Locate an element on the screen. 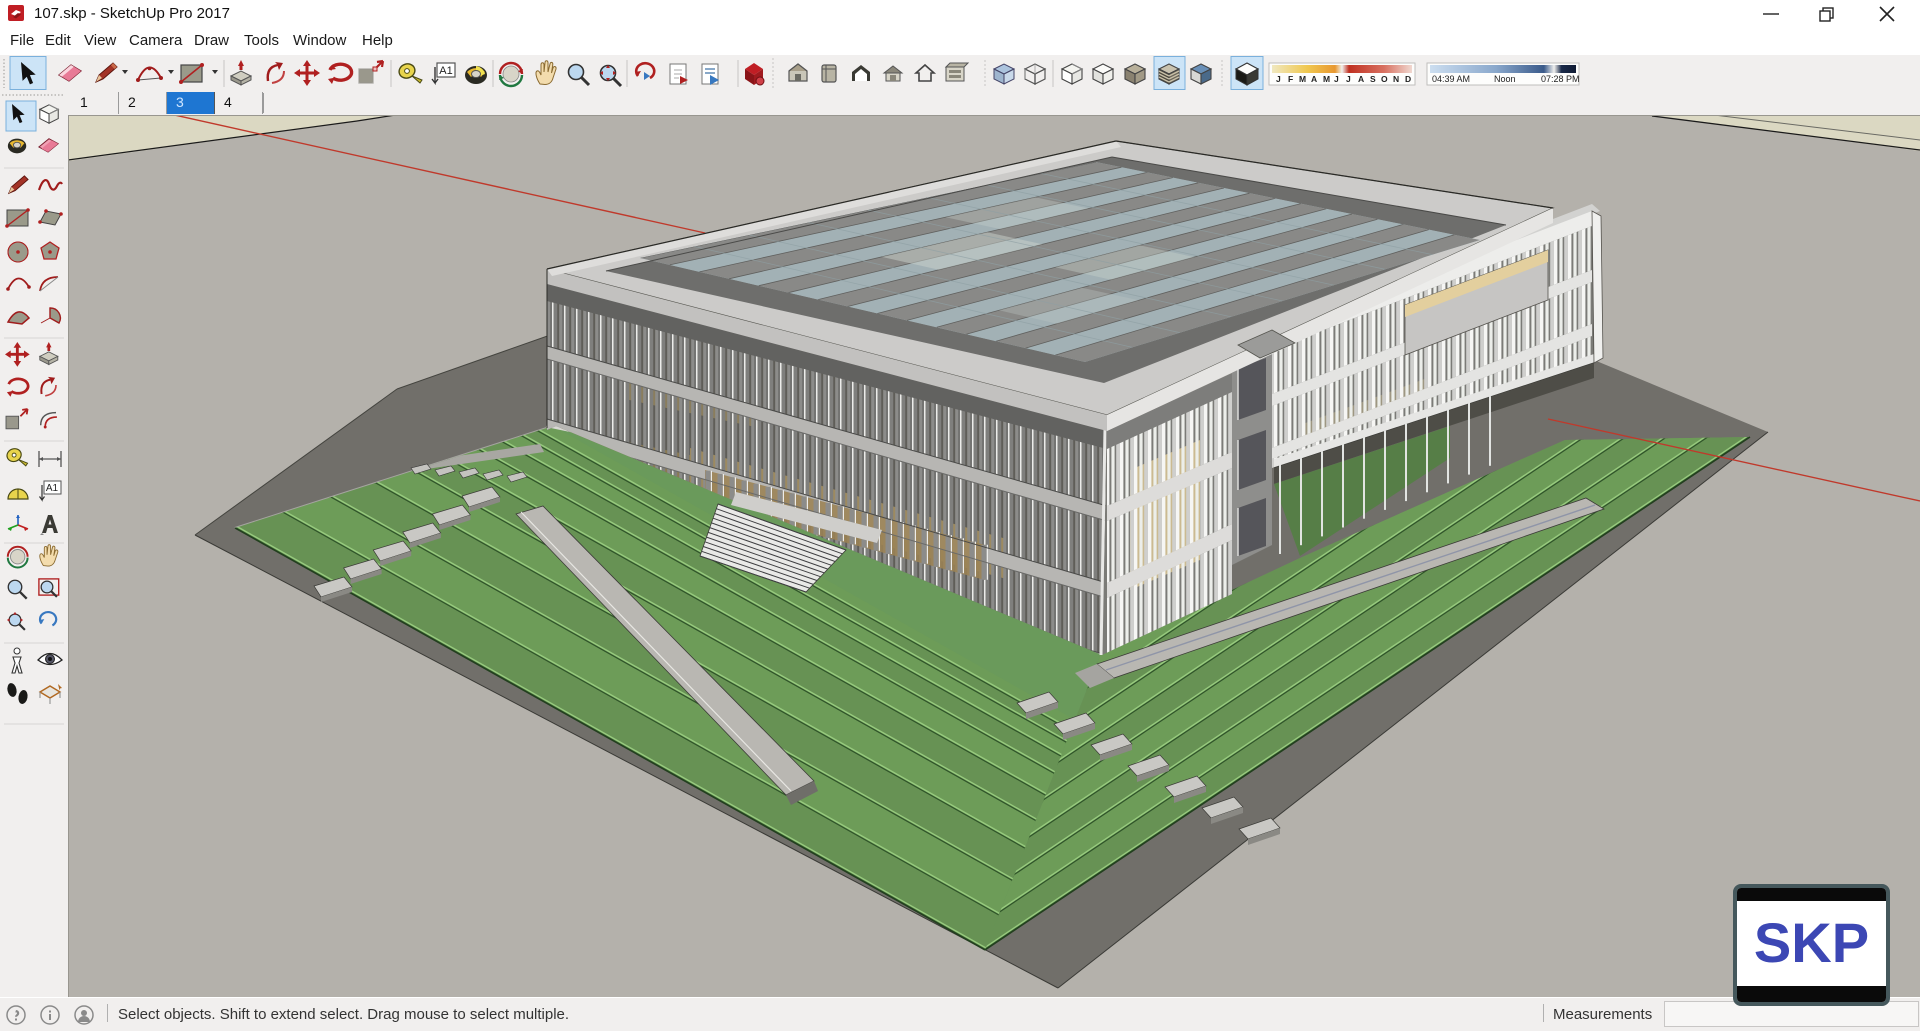  svg-text: 07:28 PM is located at coordinates (1560, 79).